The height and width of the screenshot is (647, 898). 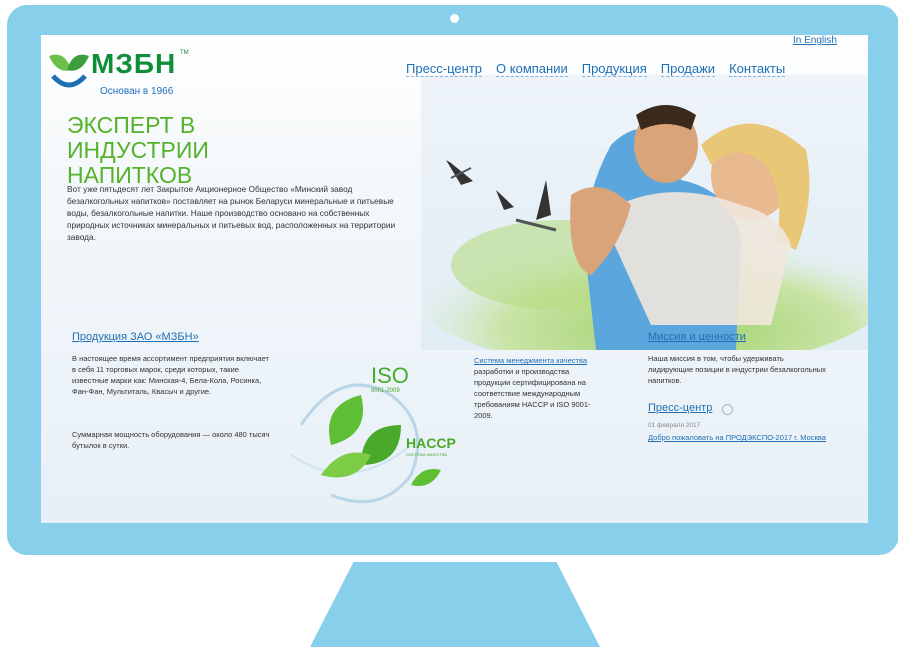 I want to click on birds-illustration, so click(x=501, y=196).